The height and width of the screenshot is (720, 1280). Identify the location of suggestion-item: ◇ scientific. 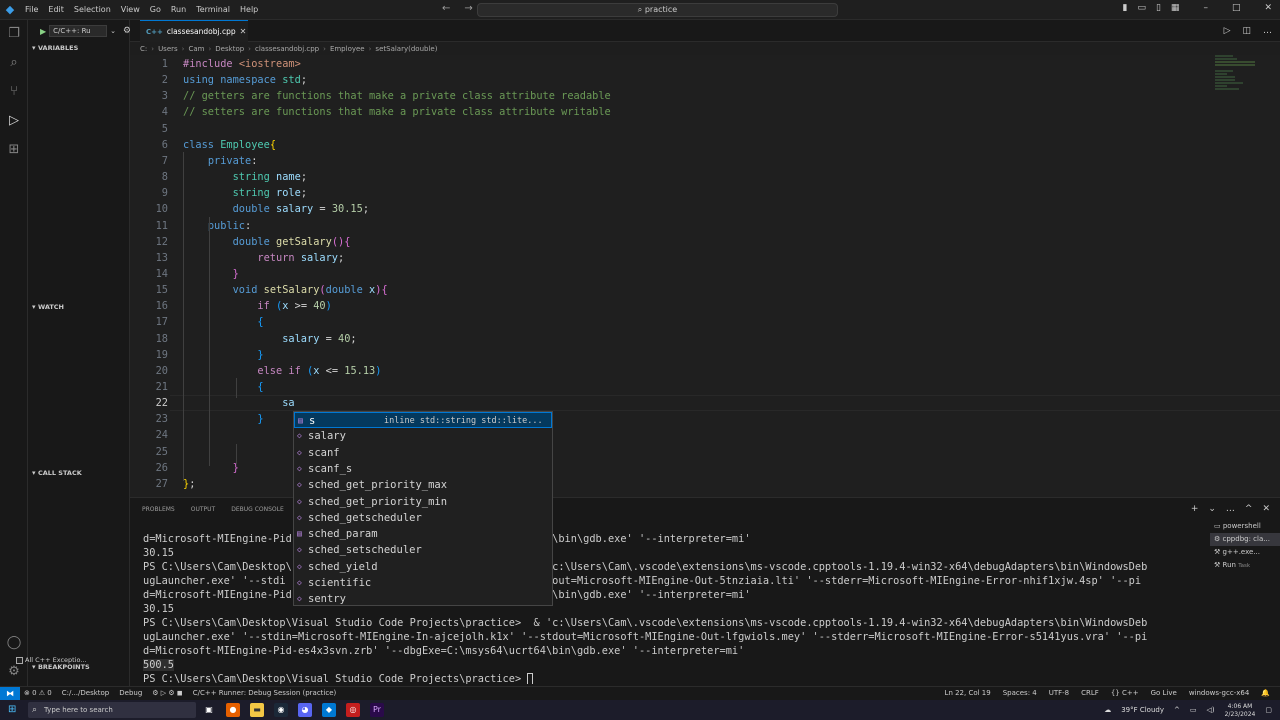
(423, 583).